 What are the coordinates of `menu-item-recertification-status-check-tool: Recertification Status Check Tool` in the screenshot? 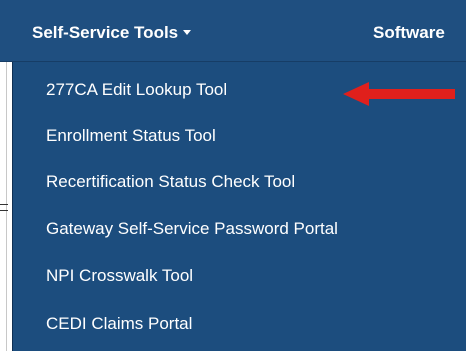 It's located at (170, 182).